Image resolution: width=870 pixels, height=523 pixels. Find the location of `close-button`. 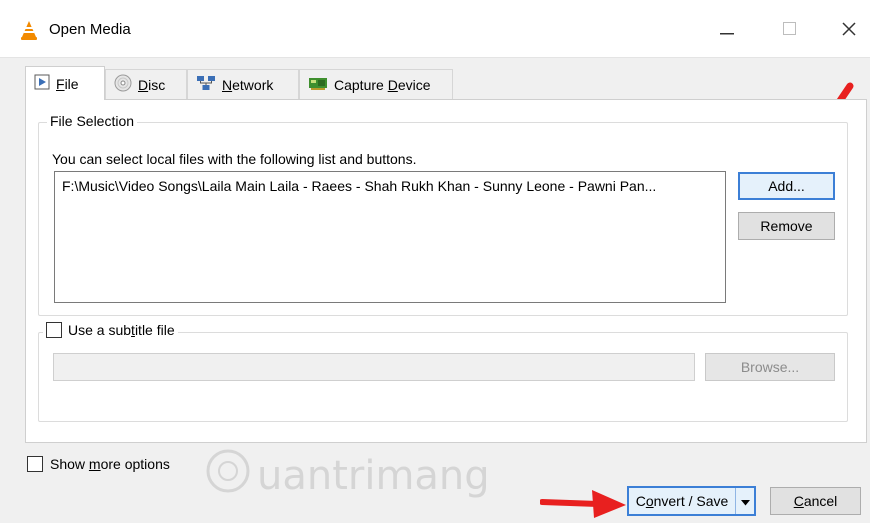

close-button is located at coordinates (848, 30).